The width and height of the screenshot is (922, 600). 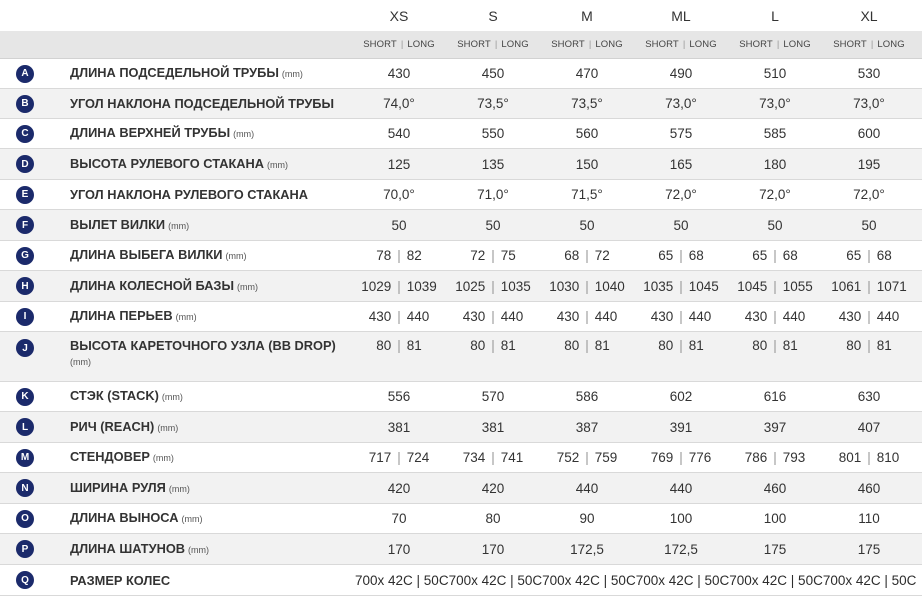 I want to click on row-letter-badge: D, so click(x=25, y=164).